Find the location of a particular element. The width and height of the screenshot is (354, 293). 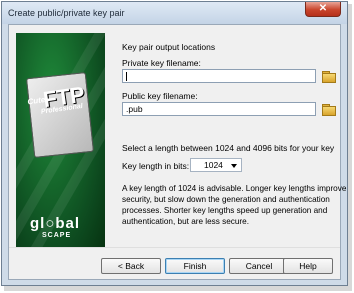

key-length-label: Key length in bits: is located at coordinates (156, 166).